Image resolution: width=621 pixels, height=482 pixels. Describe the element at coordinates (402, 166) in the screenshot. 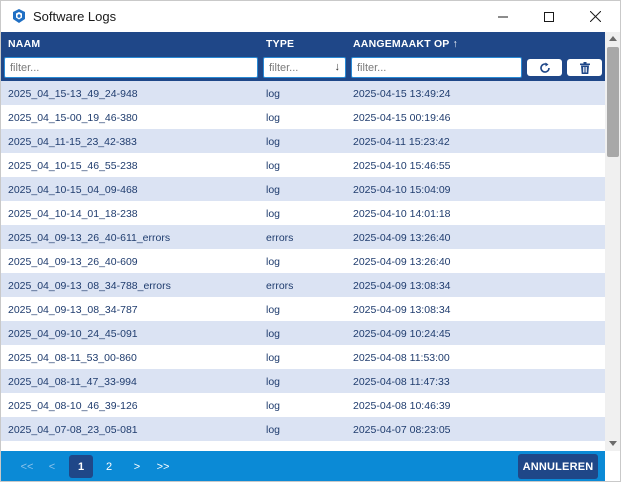

I see `cell-aangemaakt: 2025-04-10 15:46:55` at that location.